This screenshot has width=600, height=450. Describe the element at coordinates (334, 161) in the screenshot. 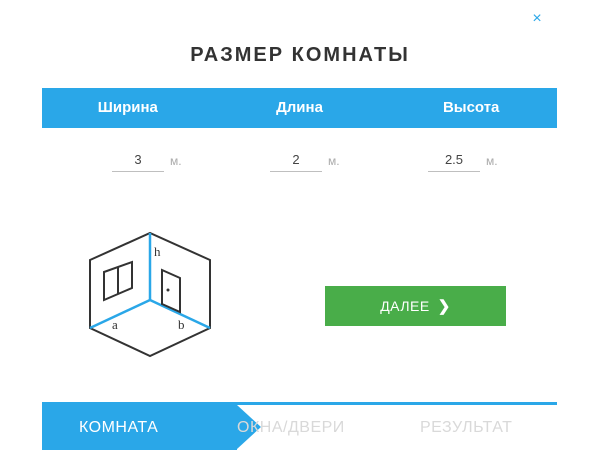

I see `length-unit: м.` at that location.